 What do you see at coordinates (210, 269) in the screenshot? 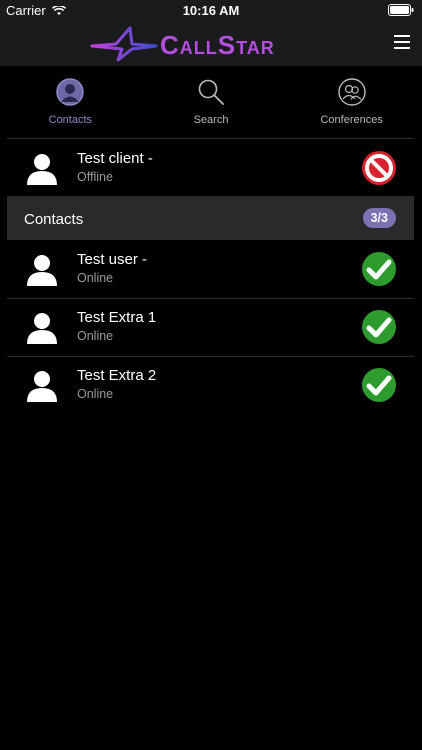
I see `list-item: Test user - Online` at bounding box center [210, 269].